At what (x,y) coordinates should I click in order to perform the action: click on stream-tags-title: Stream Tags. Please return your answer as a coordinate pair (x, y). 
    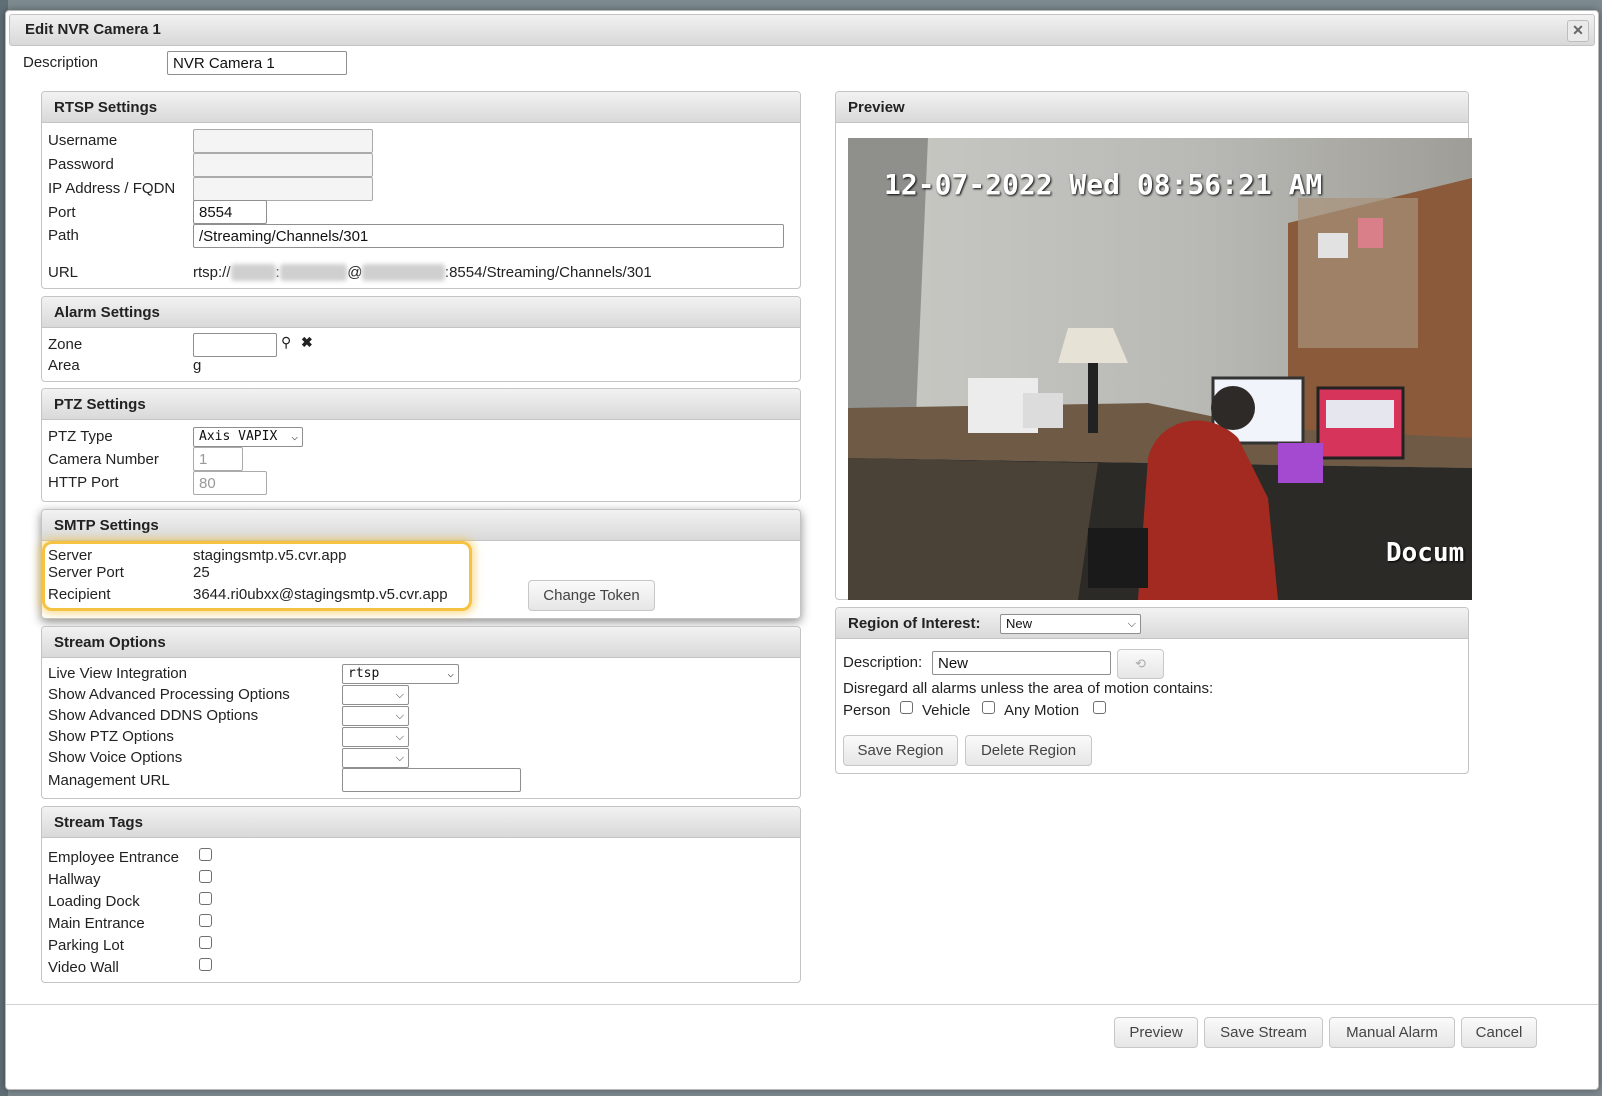
    Looking at the image, I should click on (98, 822).